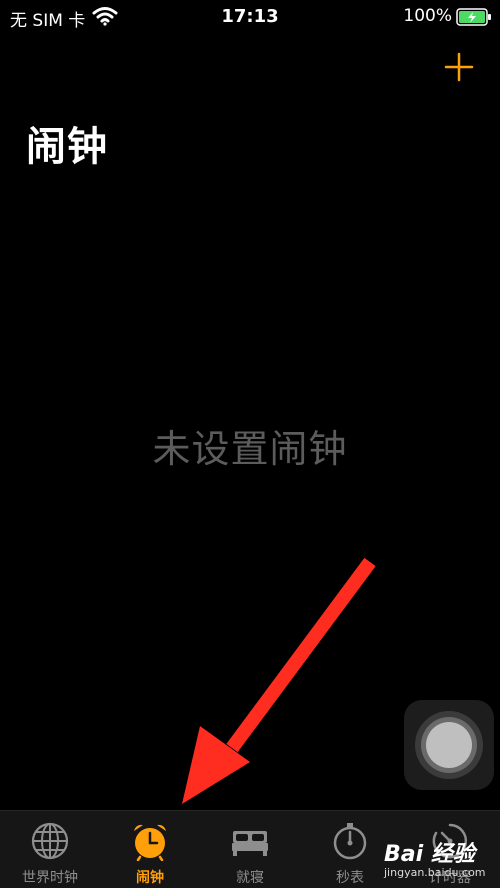 The image size is (500, 888). I want to click on tab-bar: 世界时钟 闹钟 就寝 秒表 计时器, so click(250, 849).